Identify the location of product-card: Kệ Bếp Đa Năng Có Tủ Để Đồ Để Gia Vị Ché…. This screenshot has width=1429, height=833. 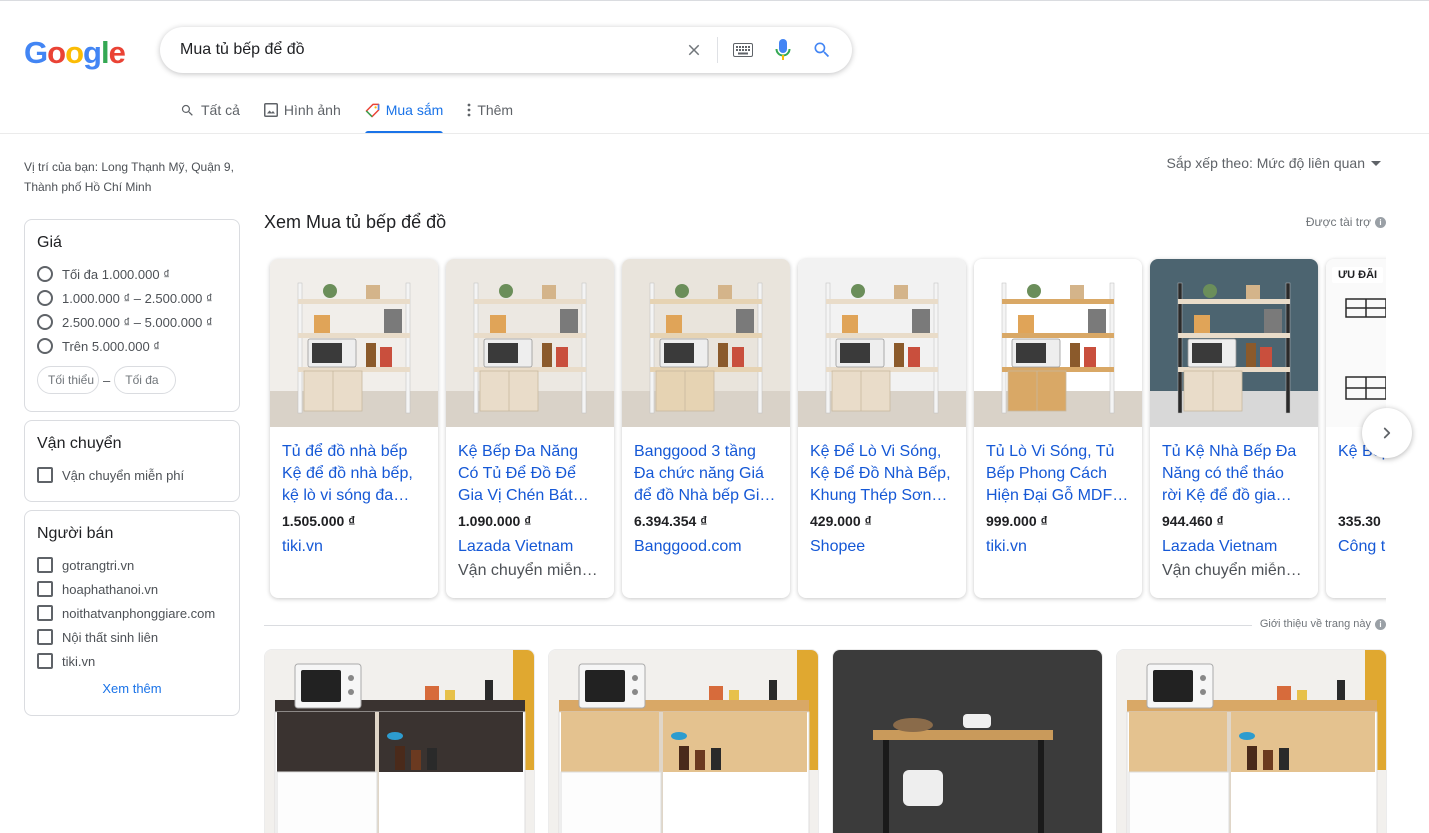
(530, 428).